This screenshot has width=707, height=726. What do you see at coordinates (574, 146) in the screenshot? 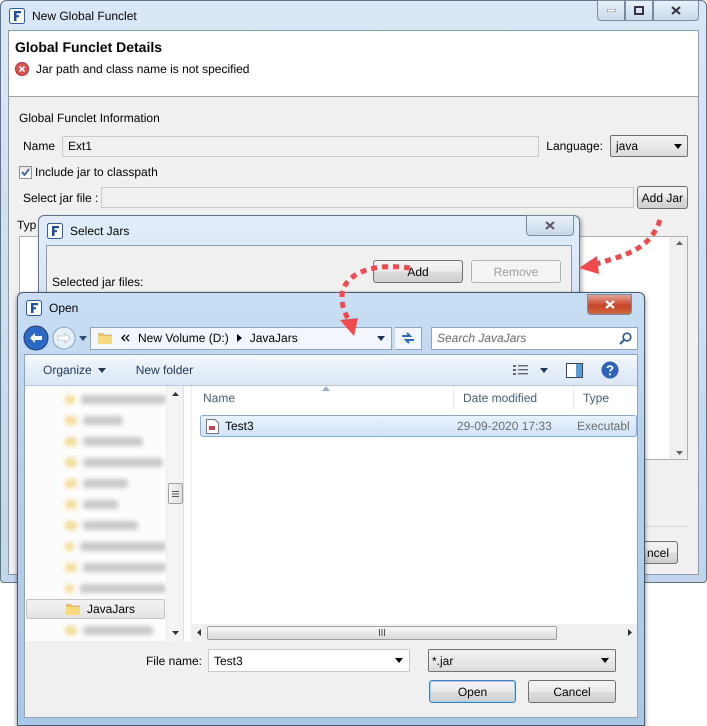
I see `language-label: Language:` at bounding box center [574, 146].